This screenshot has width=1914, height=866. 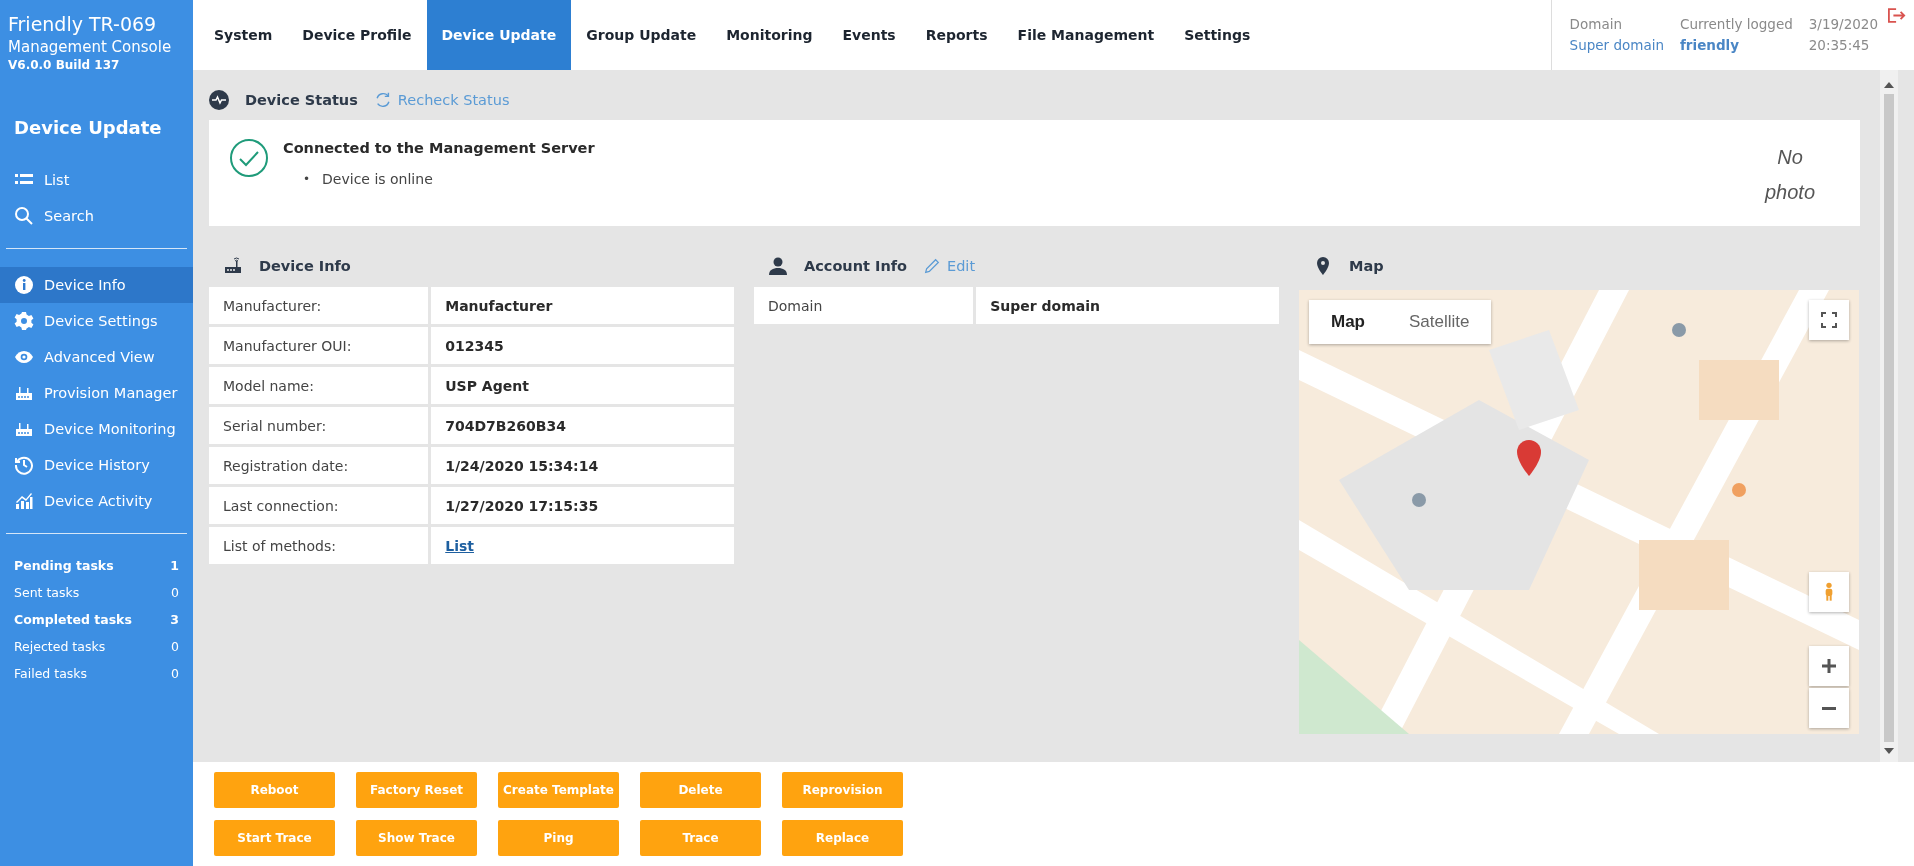 I want to click on table-cell: Last connection:, so click(x=319, y=505).